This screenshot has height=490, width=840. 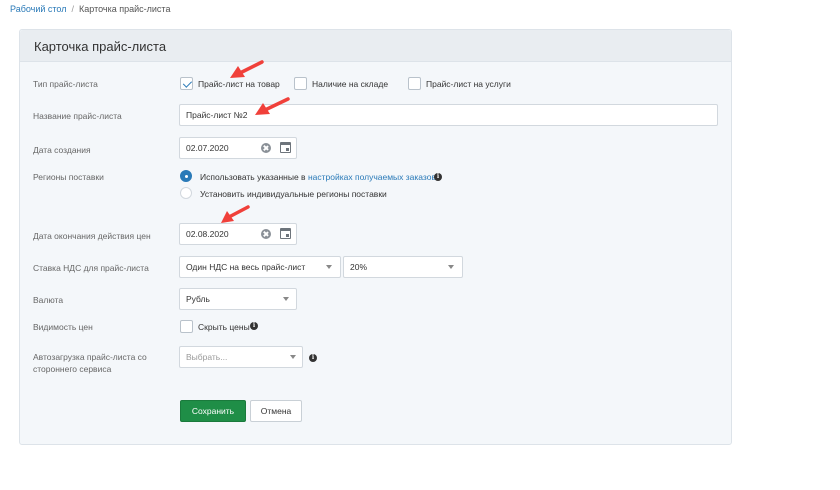 I want to click on clear-created-date-icon, so click(x=266, y=148).